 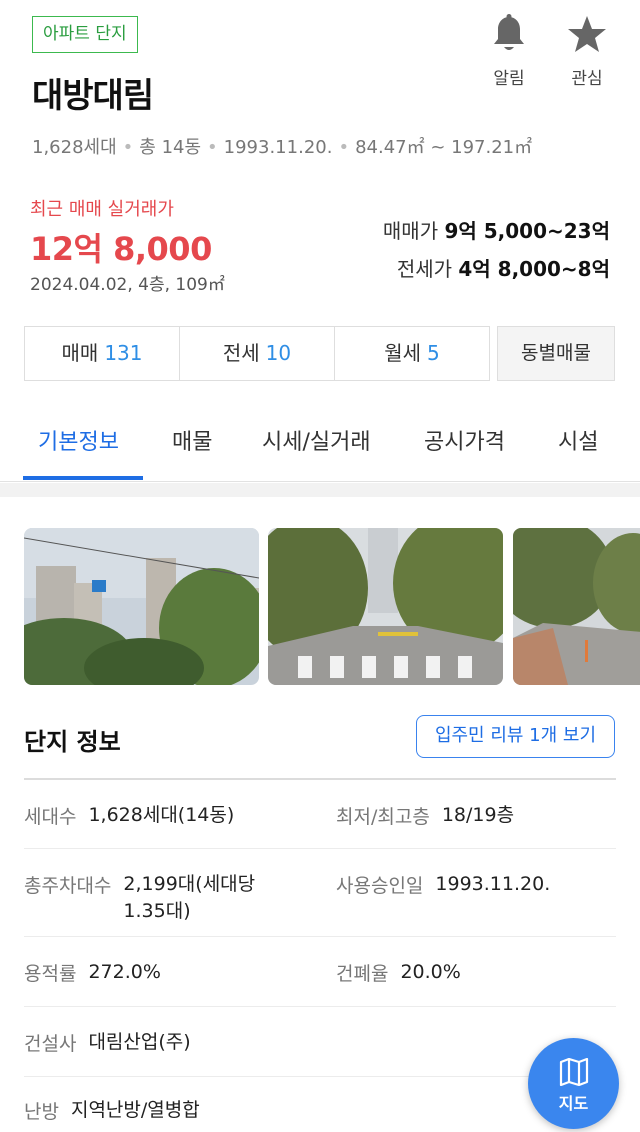 What do you see at coordinates (587, 34) in the screenshot?
I see `star-icon` at bounding box center [587, 34].